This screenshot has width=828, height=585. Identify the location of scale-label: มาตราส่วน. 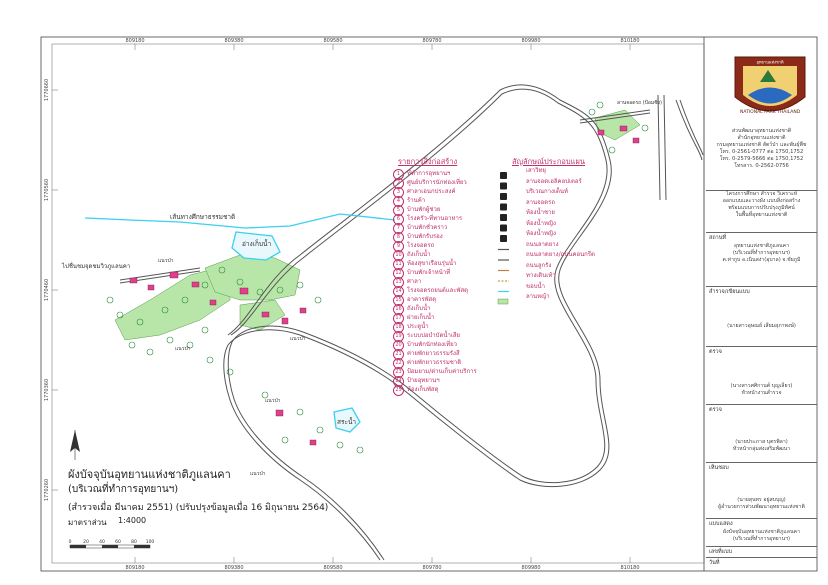
(87, 522).